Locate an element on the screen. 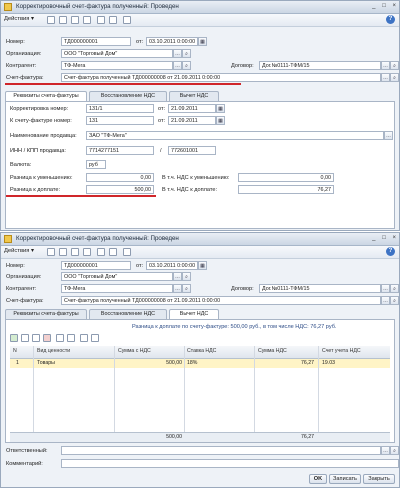 The height and width of the screenshot is (488, 400). sort-desc-icon is located at coordinates (95, 338).